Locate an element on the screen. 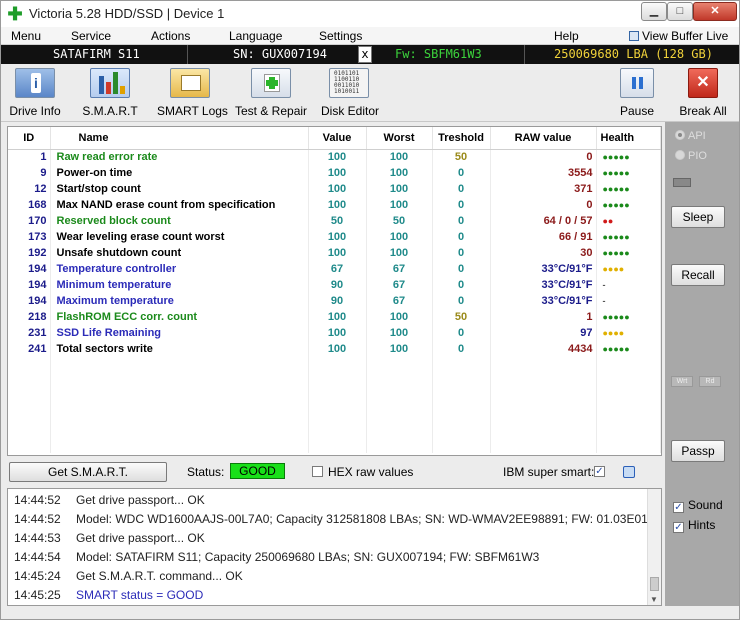  log-line: 14:45:24 Get S.M.A.R.T. command... OK is located at coordinates (128, 576).